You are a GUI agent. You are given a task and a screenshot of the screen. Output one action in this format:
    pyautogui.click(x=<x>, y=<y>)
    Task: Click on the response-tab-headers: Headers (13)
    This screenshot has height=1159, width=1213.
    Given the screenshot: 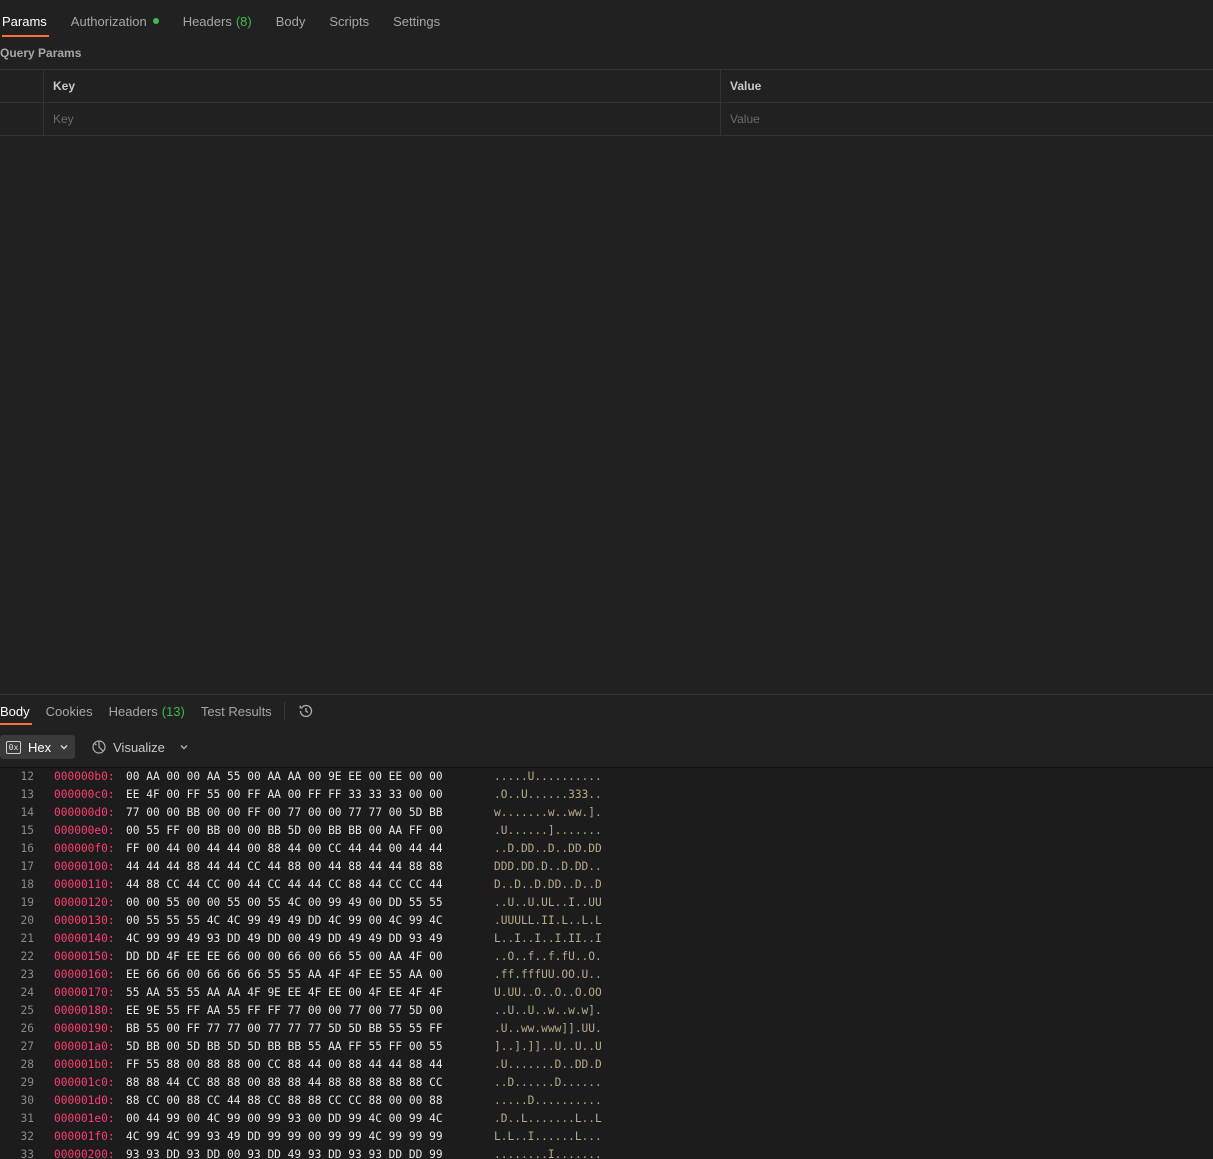 What is the action you would take?
    pyautogui.click(x=147, y=711)
    